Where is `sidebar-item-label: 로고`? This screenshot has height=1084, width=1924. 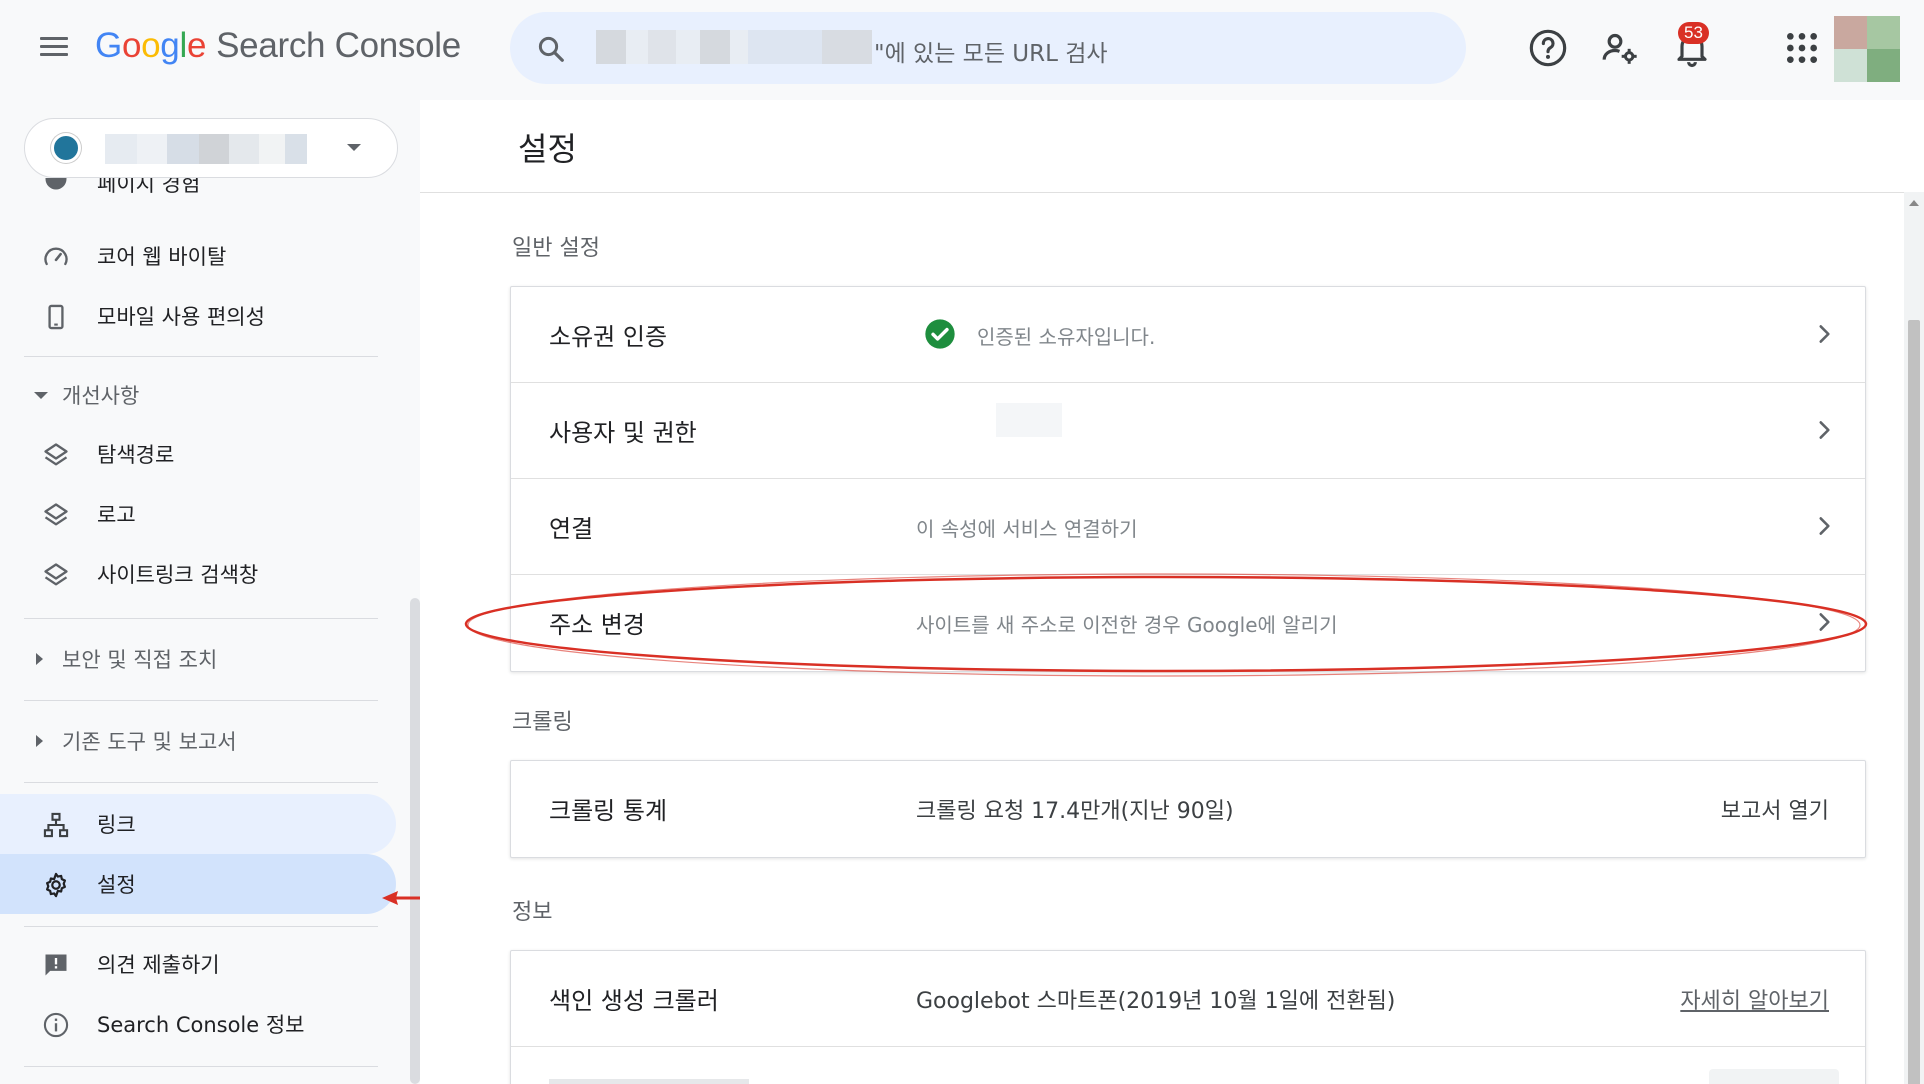
sidebar-item-label: 로고 is located at coordinates (116, 515).